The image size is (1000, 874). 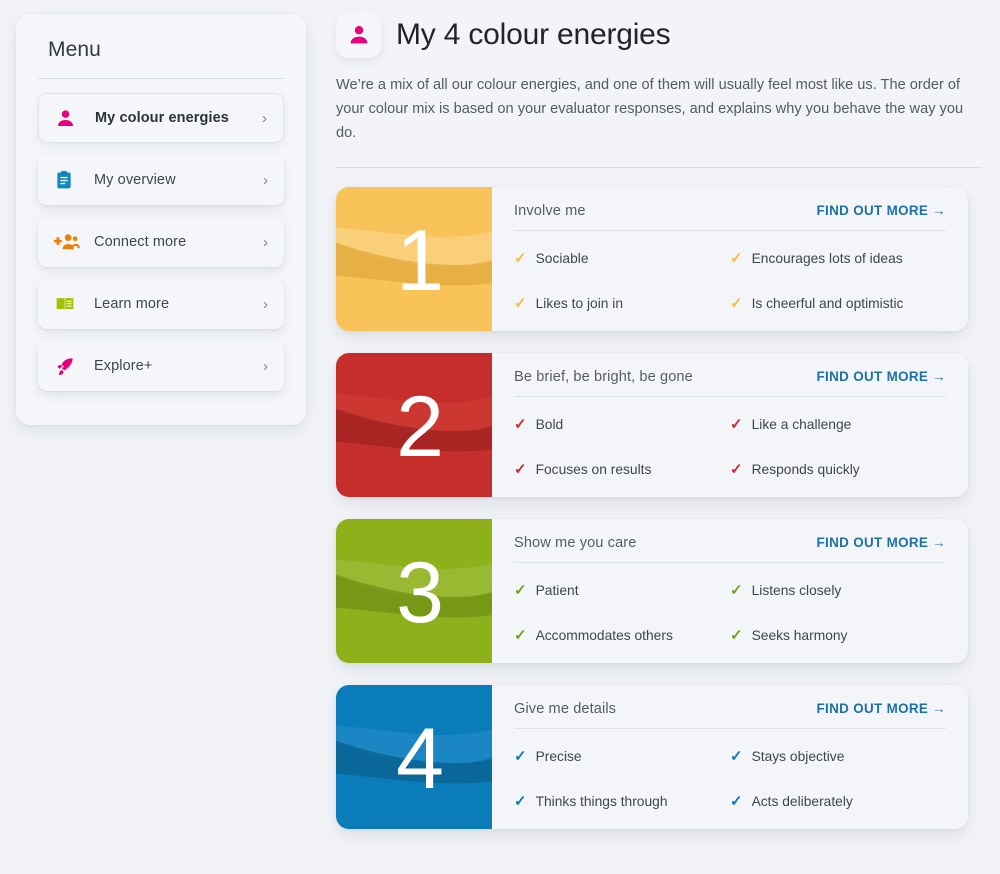 I want to click on trait-item: ✓ Accommodates others, so click(x=622, y=635).